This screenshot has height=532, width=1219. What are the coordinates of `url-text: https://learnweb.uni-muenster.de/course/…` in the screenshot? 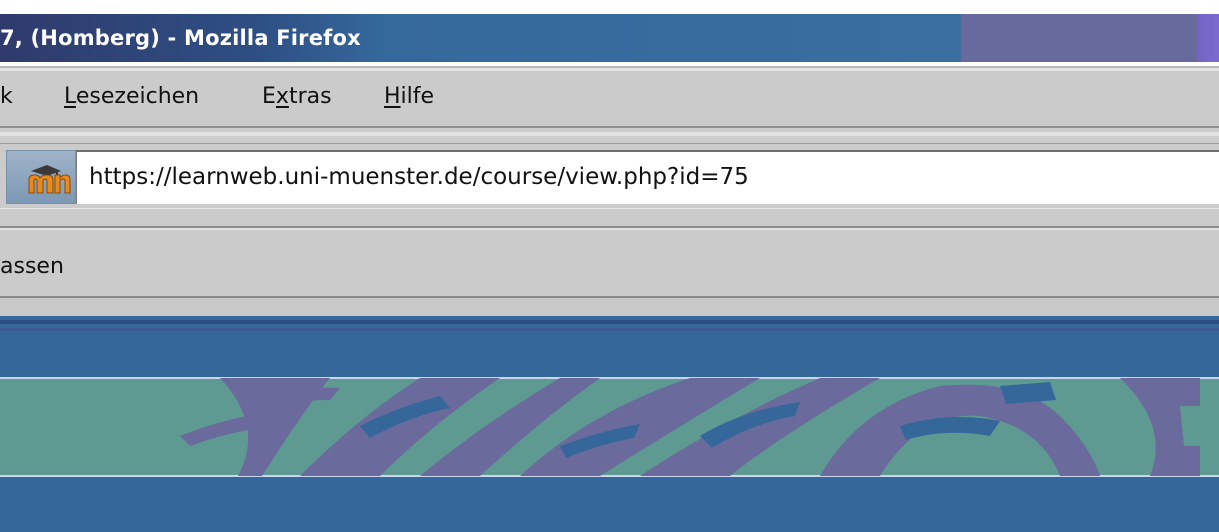 It's located at (419, 177).